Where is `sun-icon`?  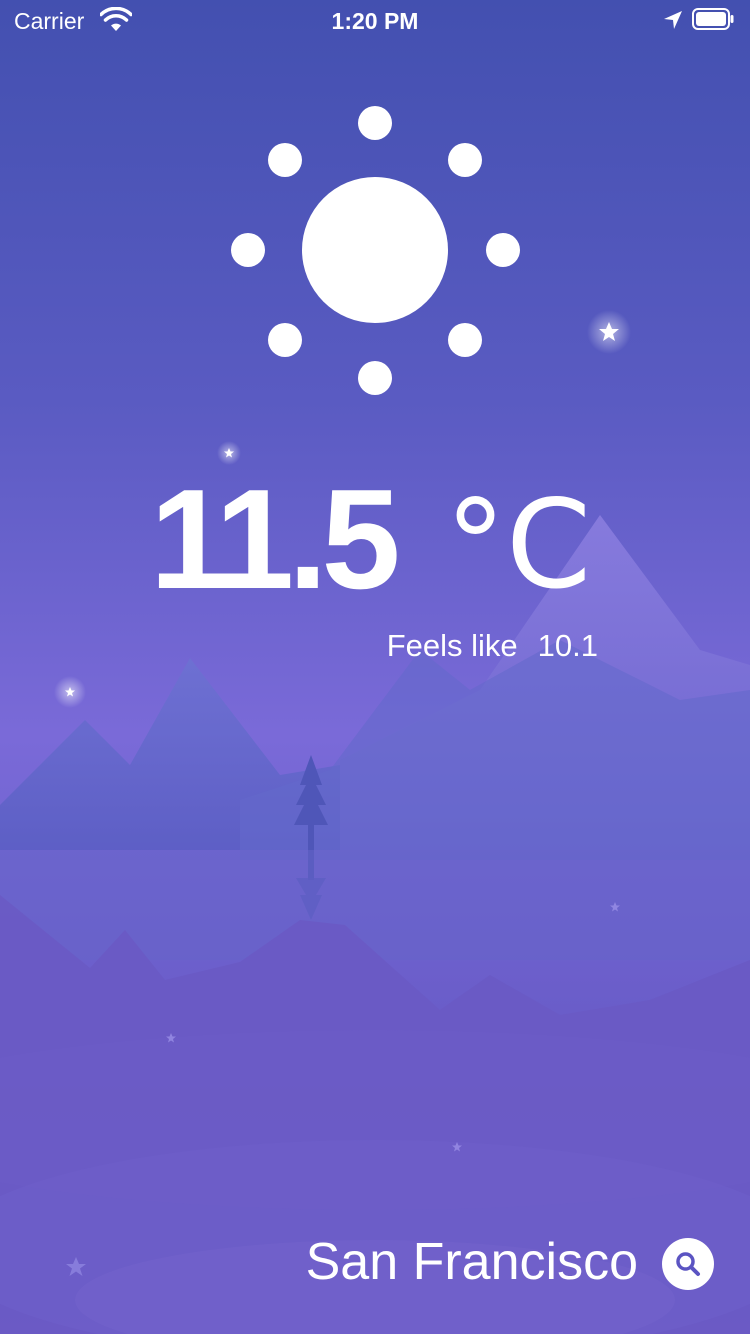
sun-icon is located at coordinates (375, 250).